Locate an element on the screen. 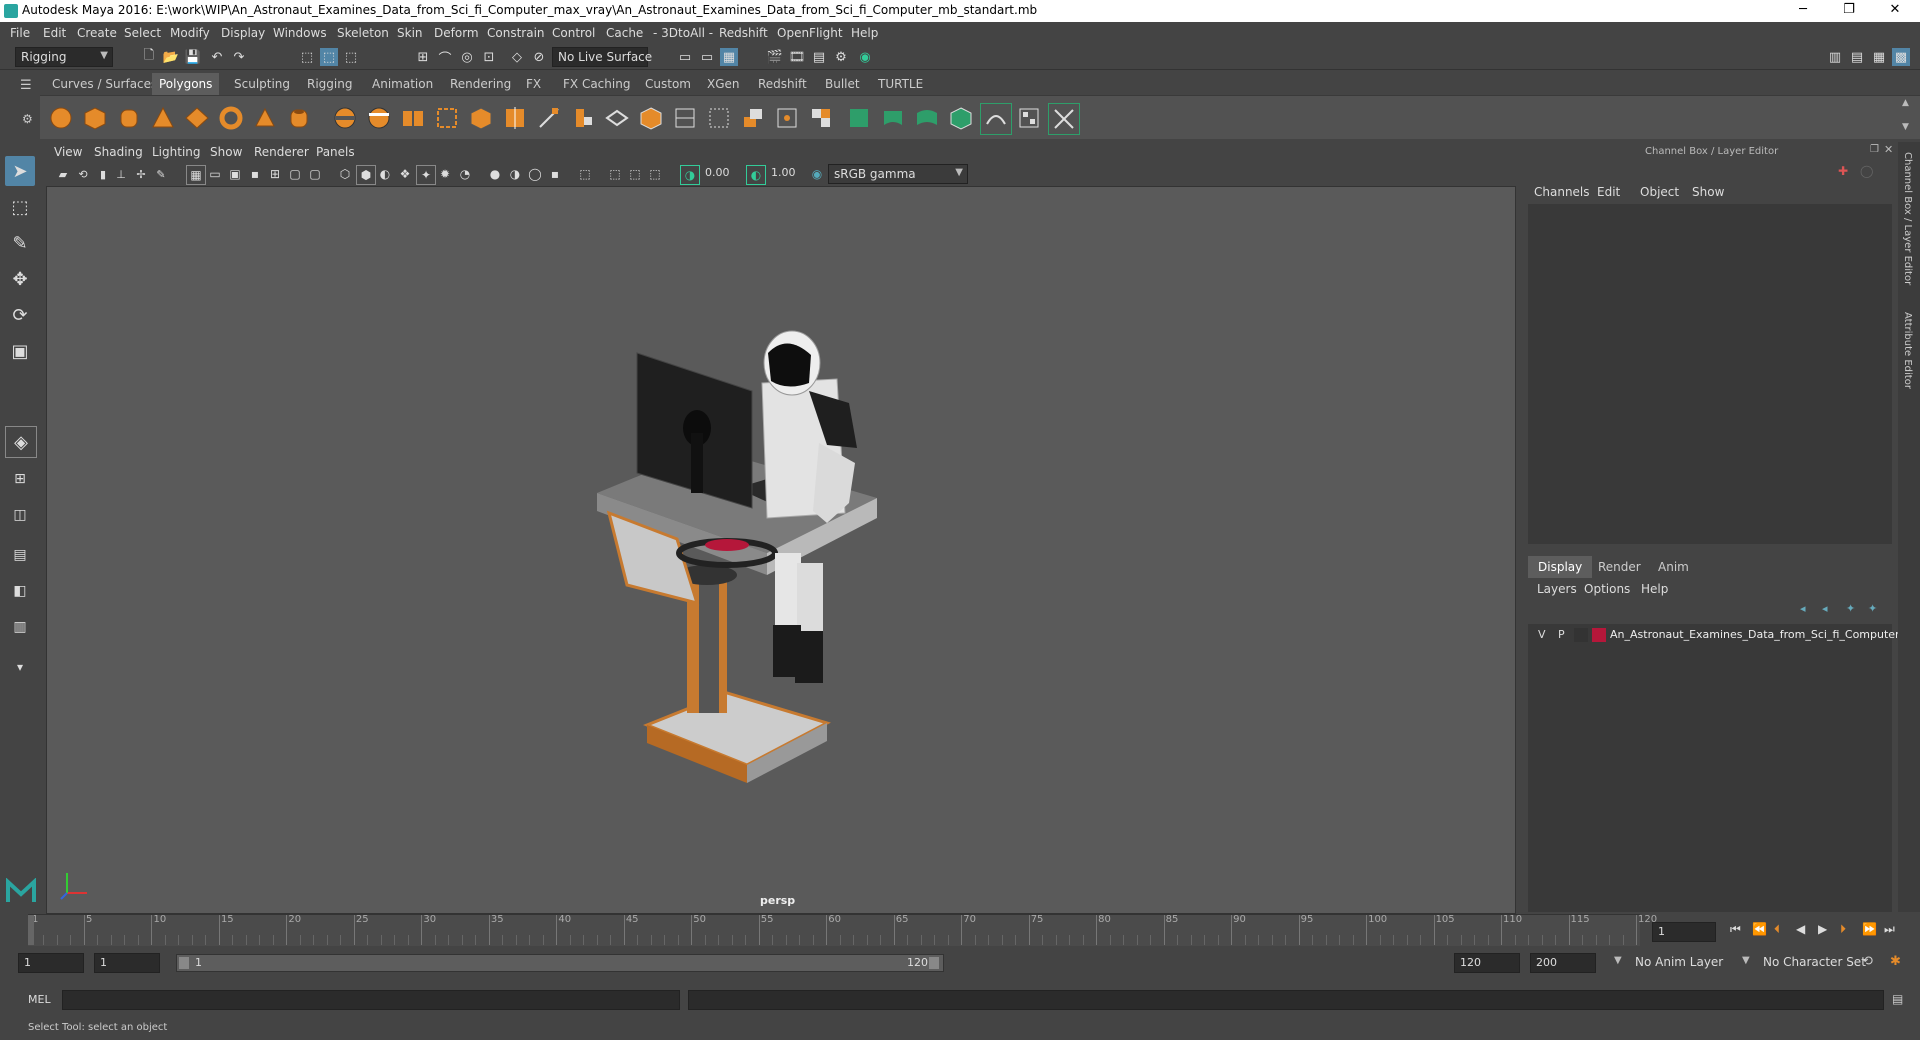 The image size is (1920, 1040). redo-icon: ↷ is located at coordinates (239, 57).